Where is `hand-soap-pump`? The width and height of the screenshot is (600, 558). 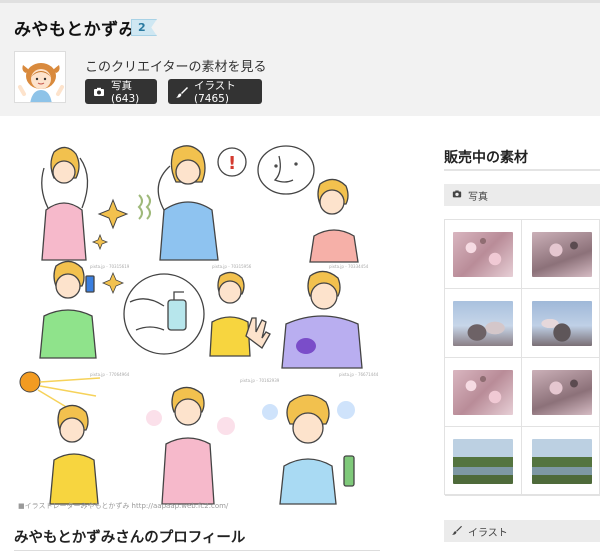
hand-soap-pump is located at coordinates (164, 314).